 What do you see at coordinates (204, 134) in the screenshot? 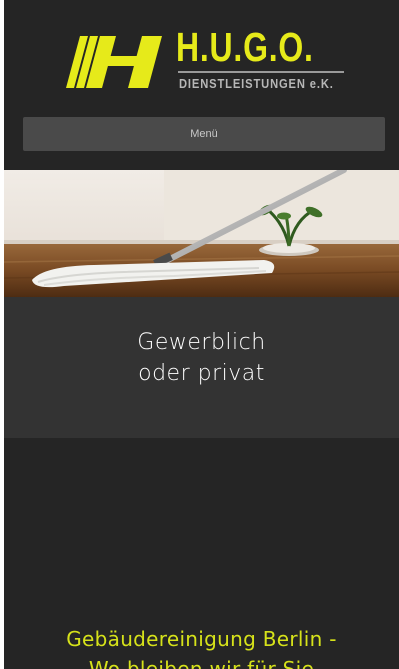
I see `menu-button: Menü` at bounding box center [204, 134].